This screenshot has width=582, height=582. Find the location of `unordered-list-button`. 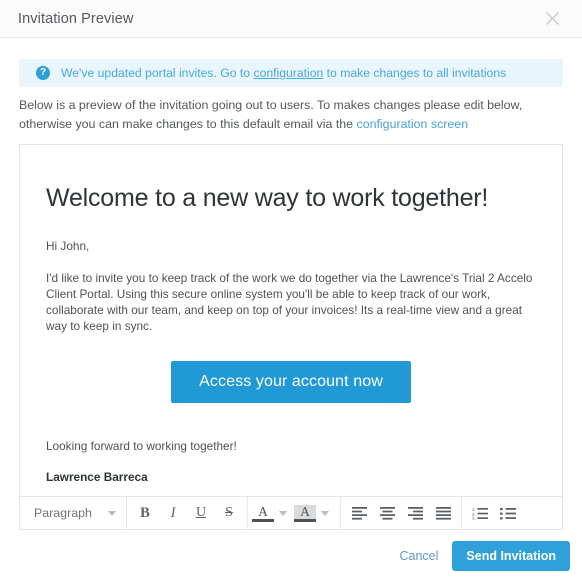

unordered-list-button is located at coordinates (508, 513).